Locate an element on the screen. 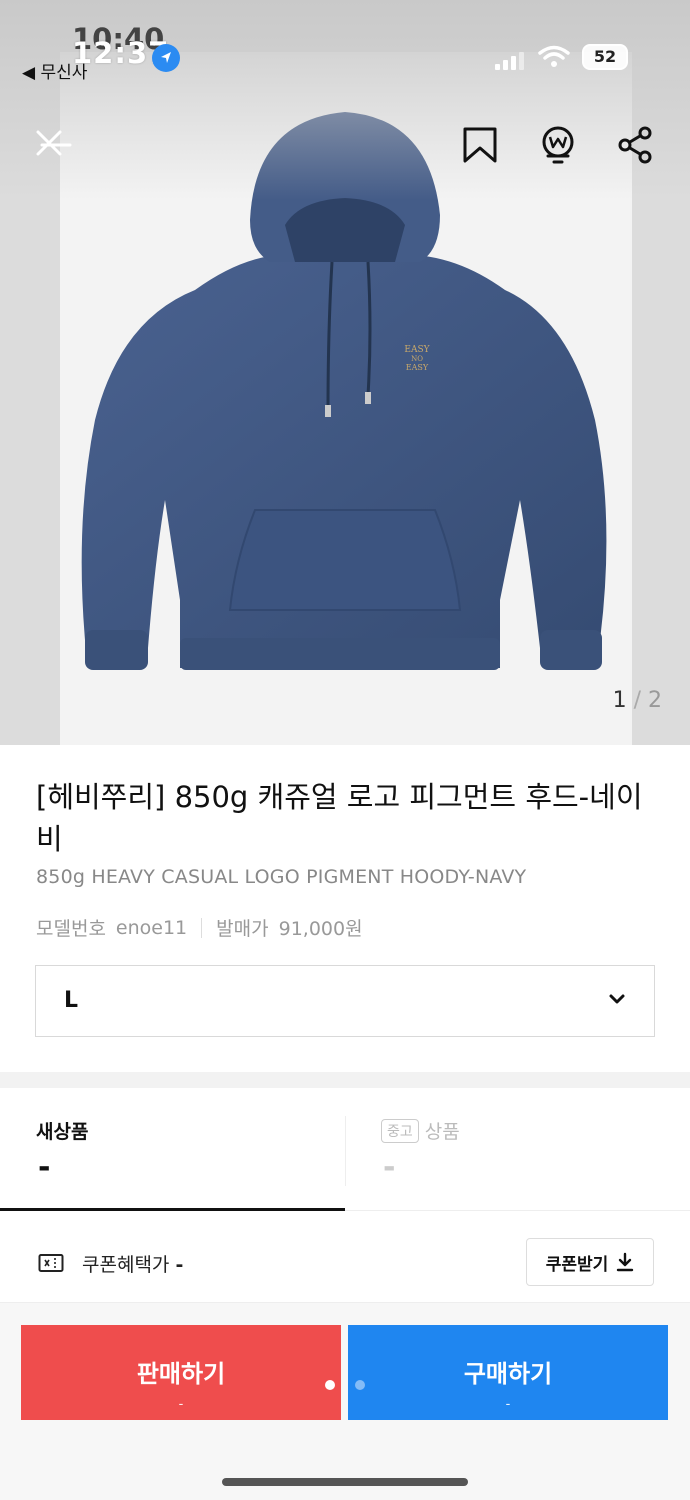  get-coupon-button: 쿠폰받기 is located at coordinates (590, 1262).